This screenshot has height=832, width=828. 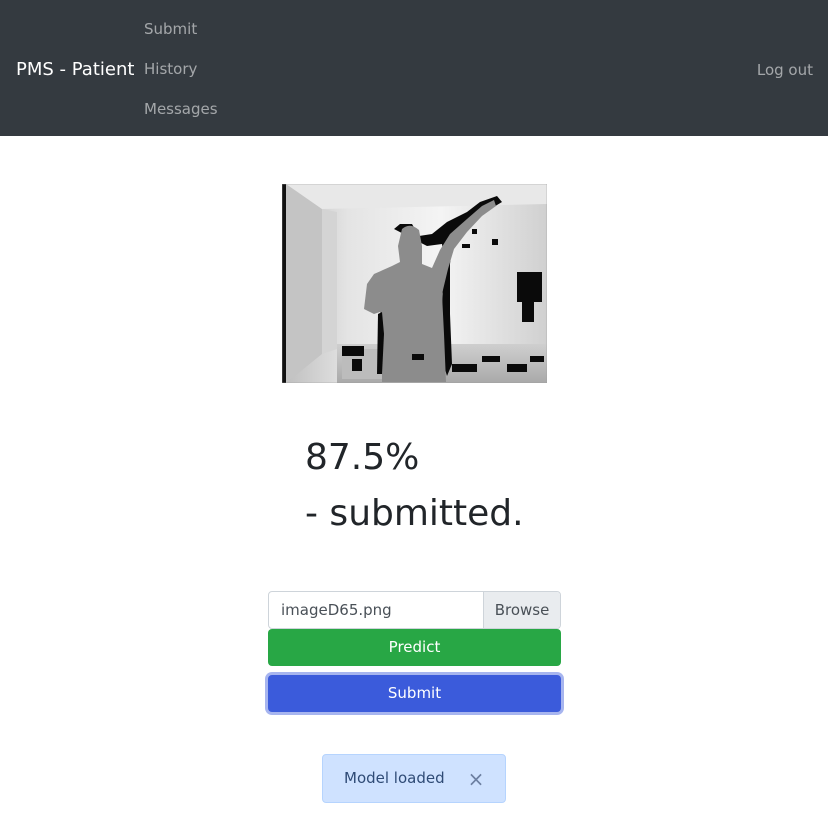 What do you see at coordinates (75, 70) in the screenshot?
I see `brand-link: PMS - Patient` at bounding box center [75, 70].